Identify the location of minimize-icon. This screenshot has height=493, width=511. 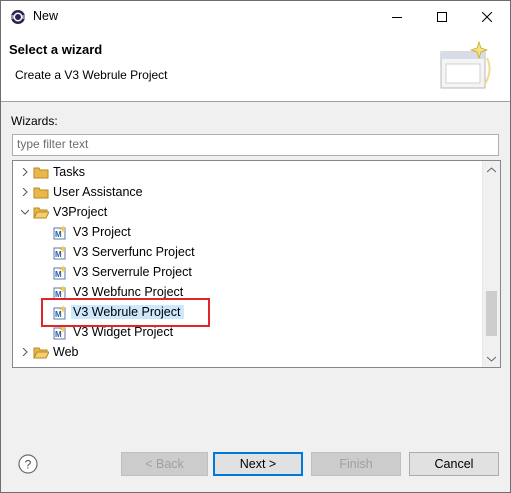
(397, 17).